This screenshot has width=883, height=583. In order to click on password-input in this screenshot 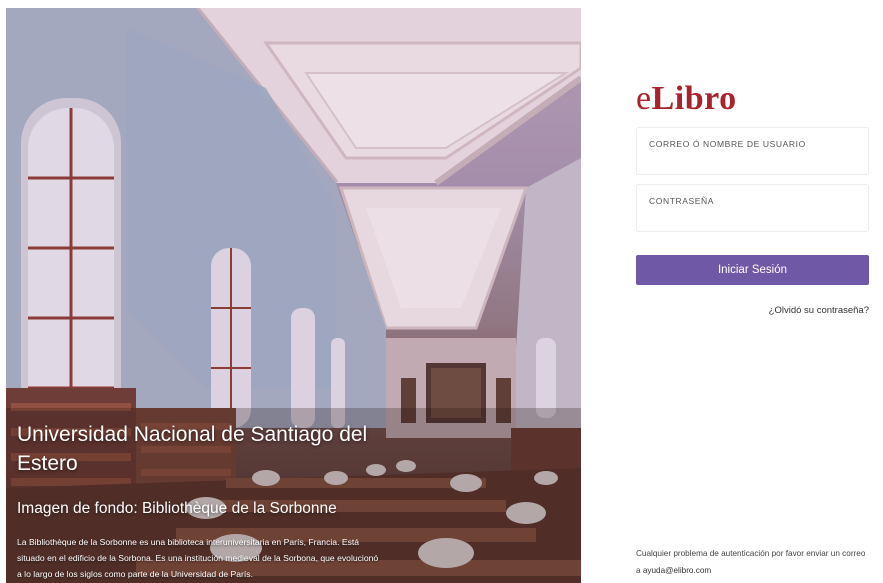, I will do `click(752, 208)`.